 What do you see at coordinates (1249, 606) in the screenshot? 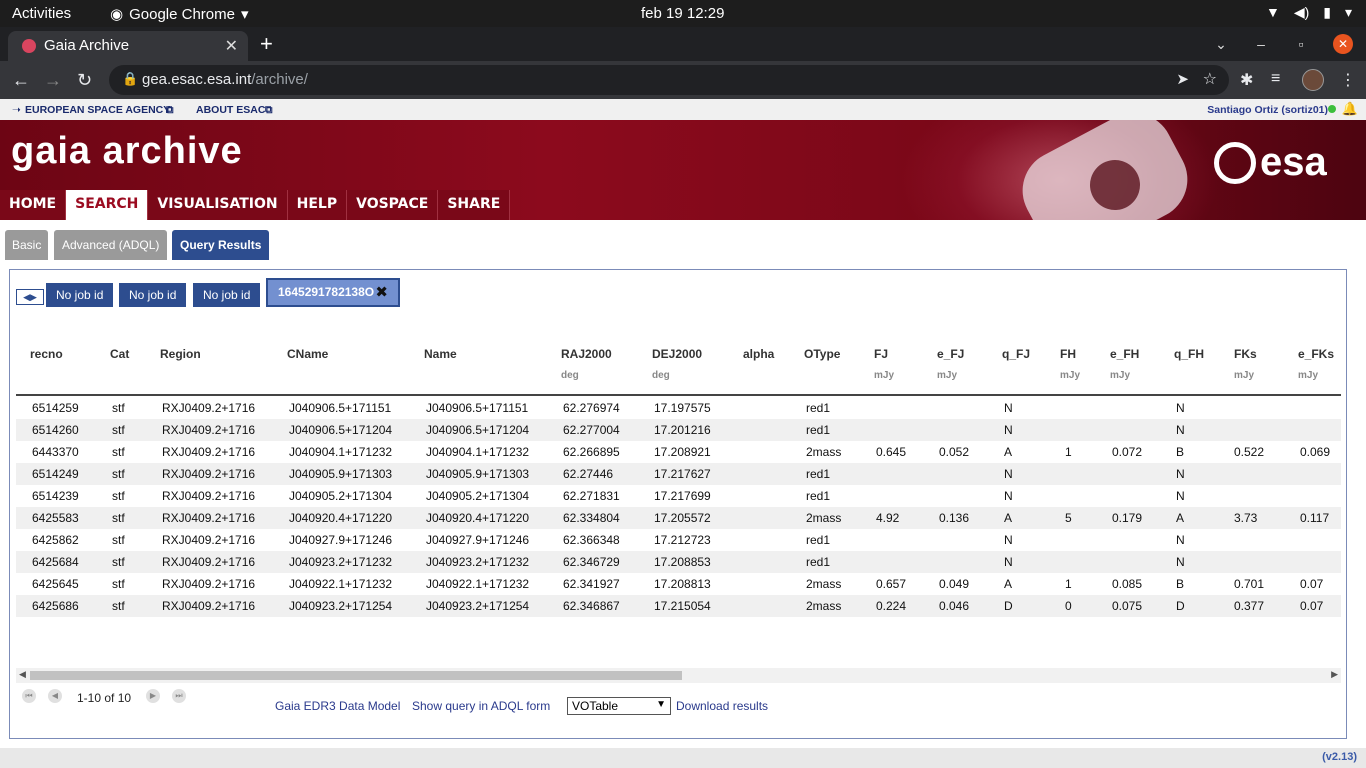
I see `table-cell: 0.377` at bounding box center [1249, 606].